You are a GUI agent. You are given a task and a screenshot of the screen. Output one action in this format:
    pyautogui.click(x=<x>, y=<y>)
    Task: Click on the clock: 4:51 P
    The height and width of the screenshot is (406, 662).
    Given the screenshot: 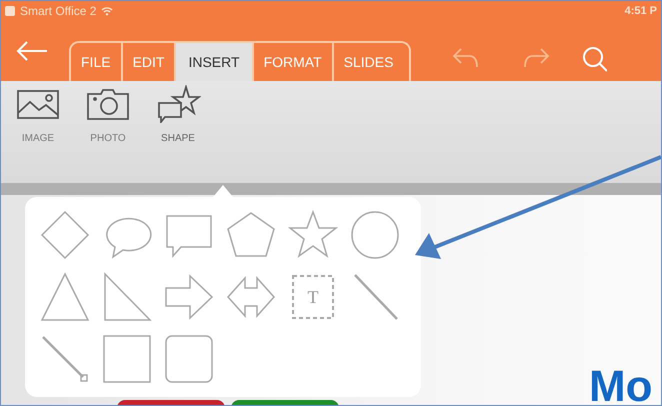 What is the action you would take?
    pyautogui.click(x=640, y=11)
    